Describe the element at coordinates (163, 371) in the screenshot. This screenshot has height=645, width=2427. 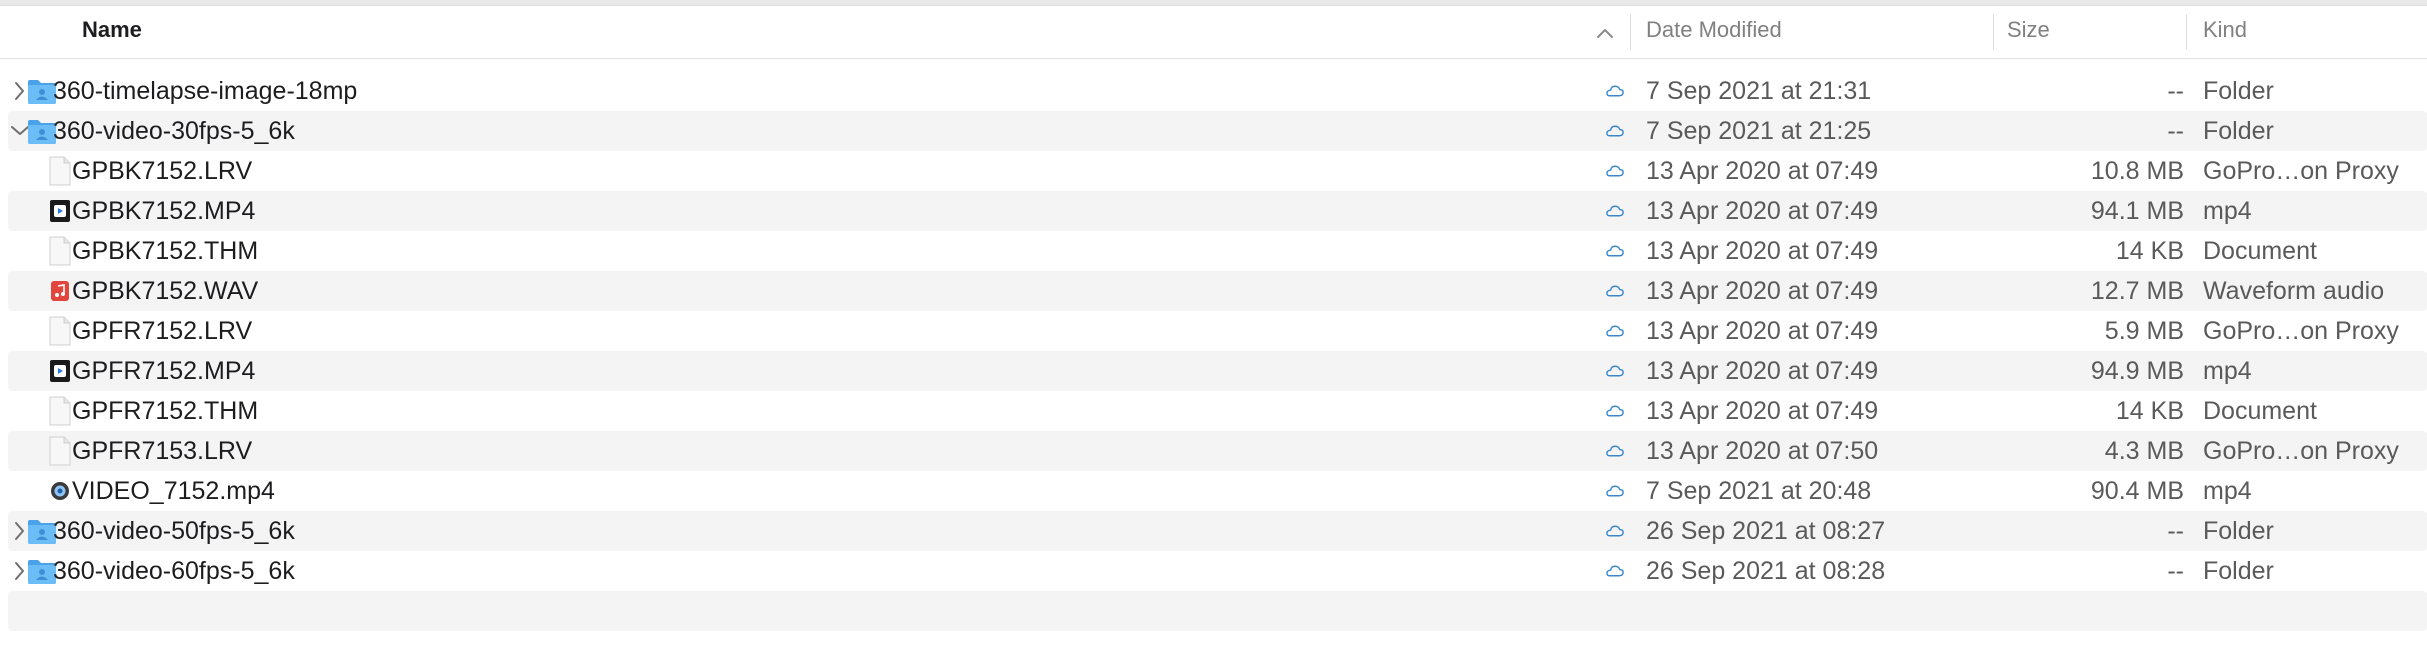
I see `file-name: GPFR7152.MP4` at that location.